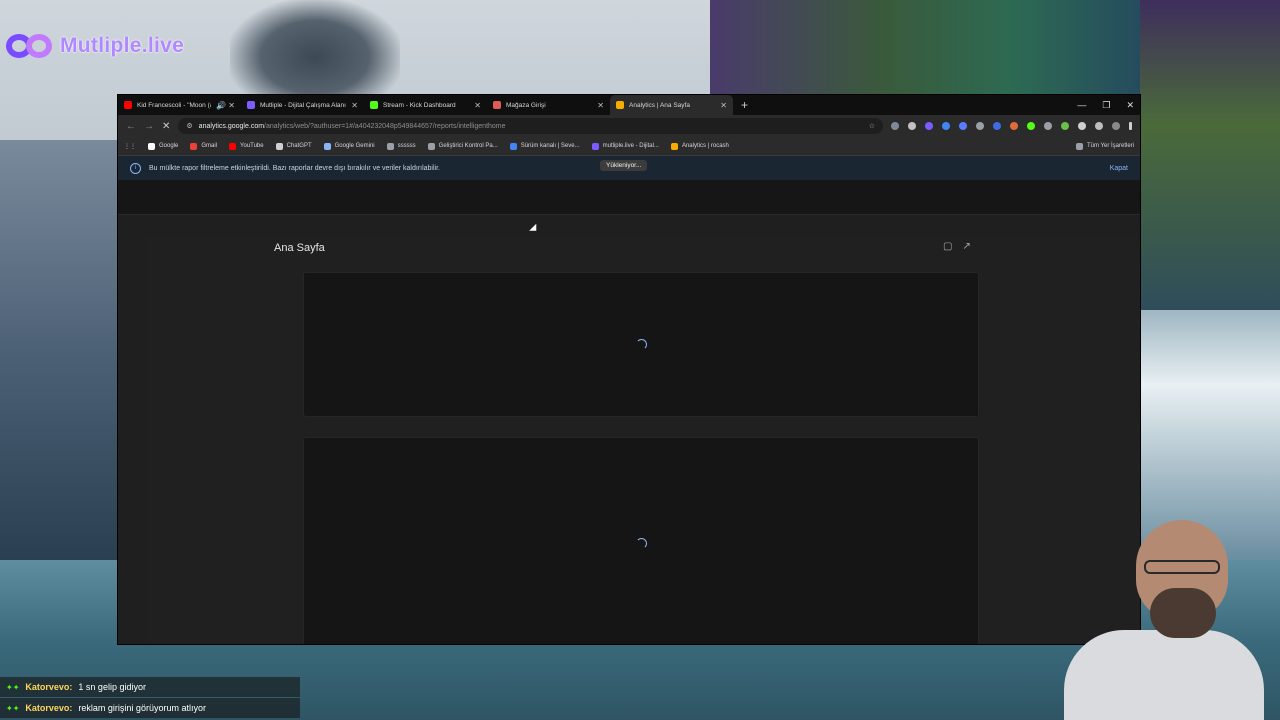 This screenshot has width=1280, height=720. What do you see at coordinates (315, 47) in the screenshot?
I see `background-tree` at bounding box center [315, 47].